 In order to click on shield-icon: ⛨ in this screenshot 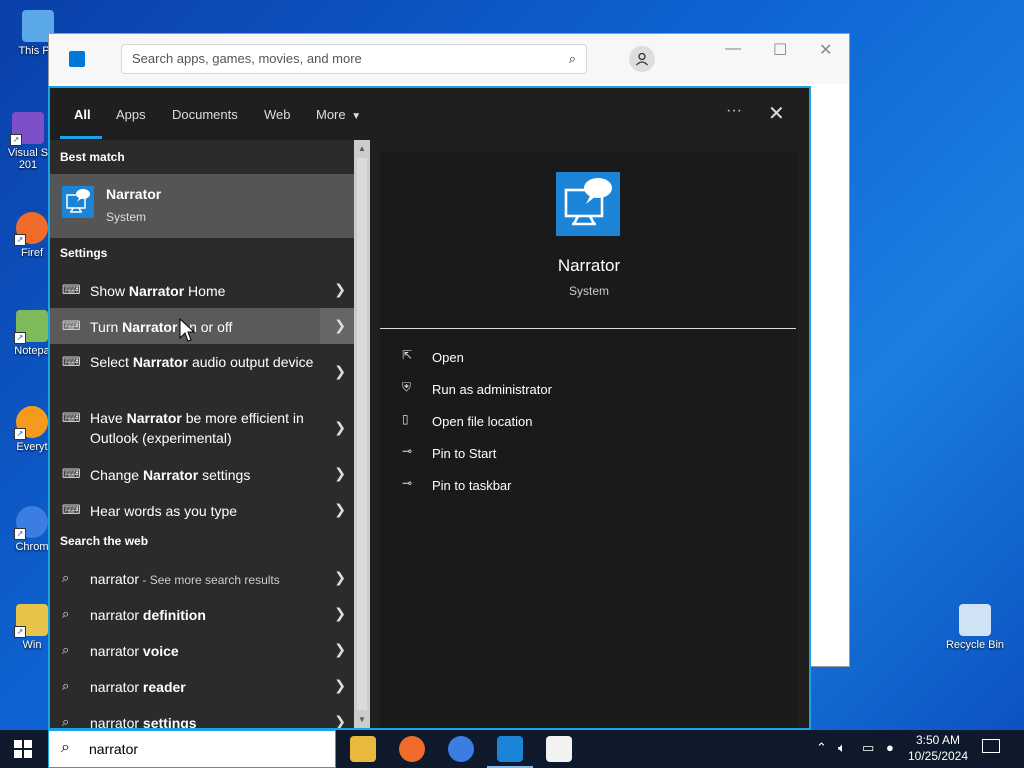, I will do `click(407, 387)`.